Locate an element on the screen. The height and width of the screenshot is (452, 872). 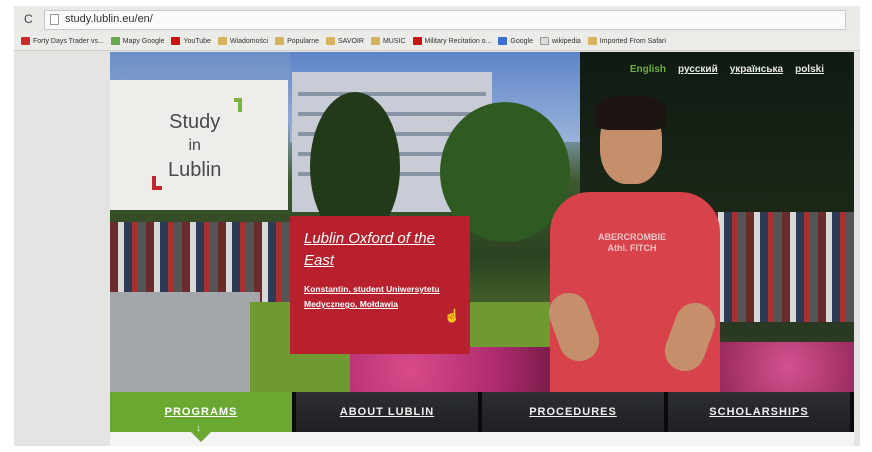
page-icon is located at coordinates (54, 19).